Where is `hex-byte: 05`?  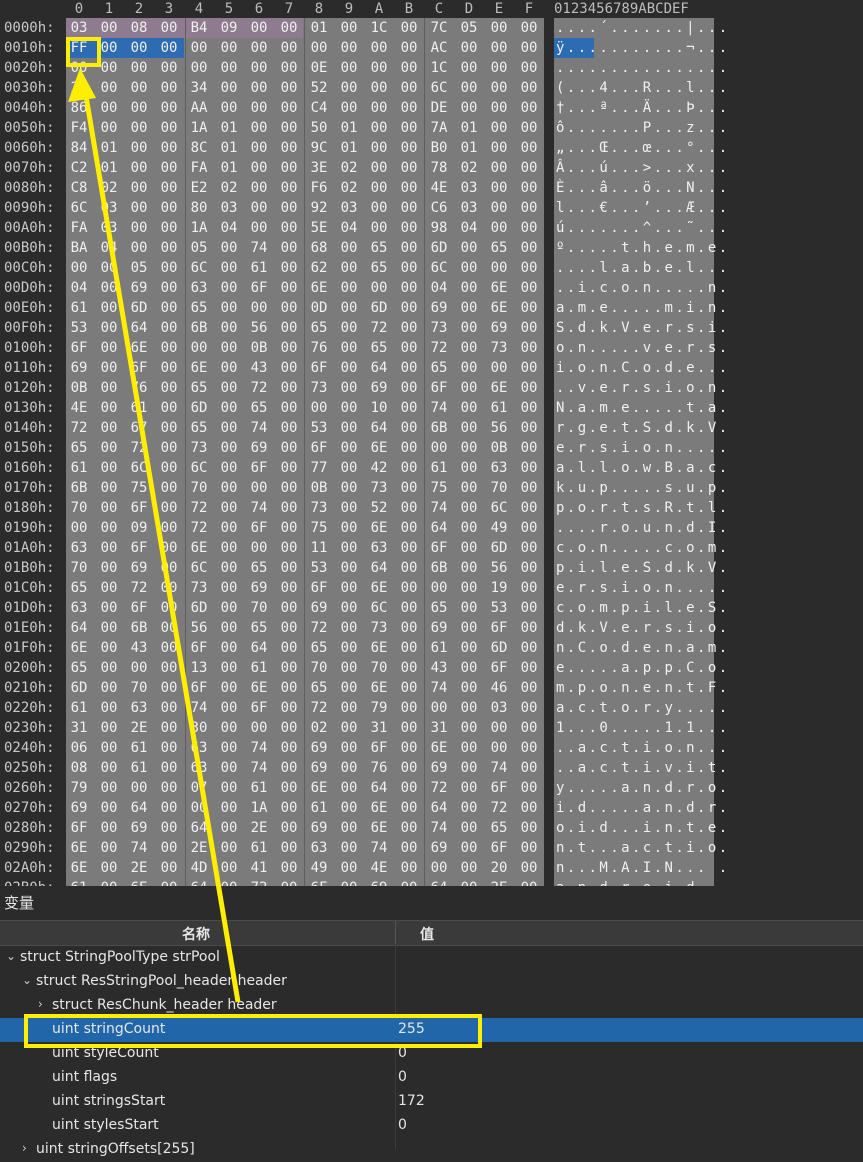
hex-byte: 05 is located at coordinates (199, 248).